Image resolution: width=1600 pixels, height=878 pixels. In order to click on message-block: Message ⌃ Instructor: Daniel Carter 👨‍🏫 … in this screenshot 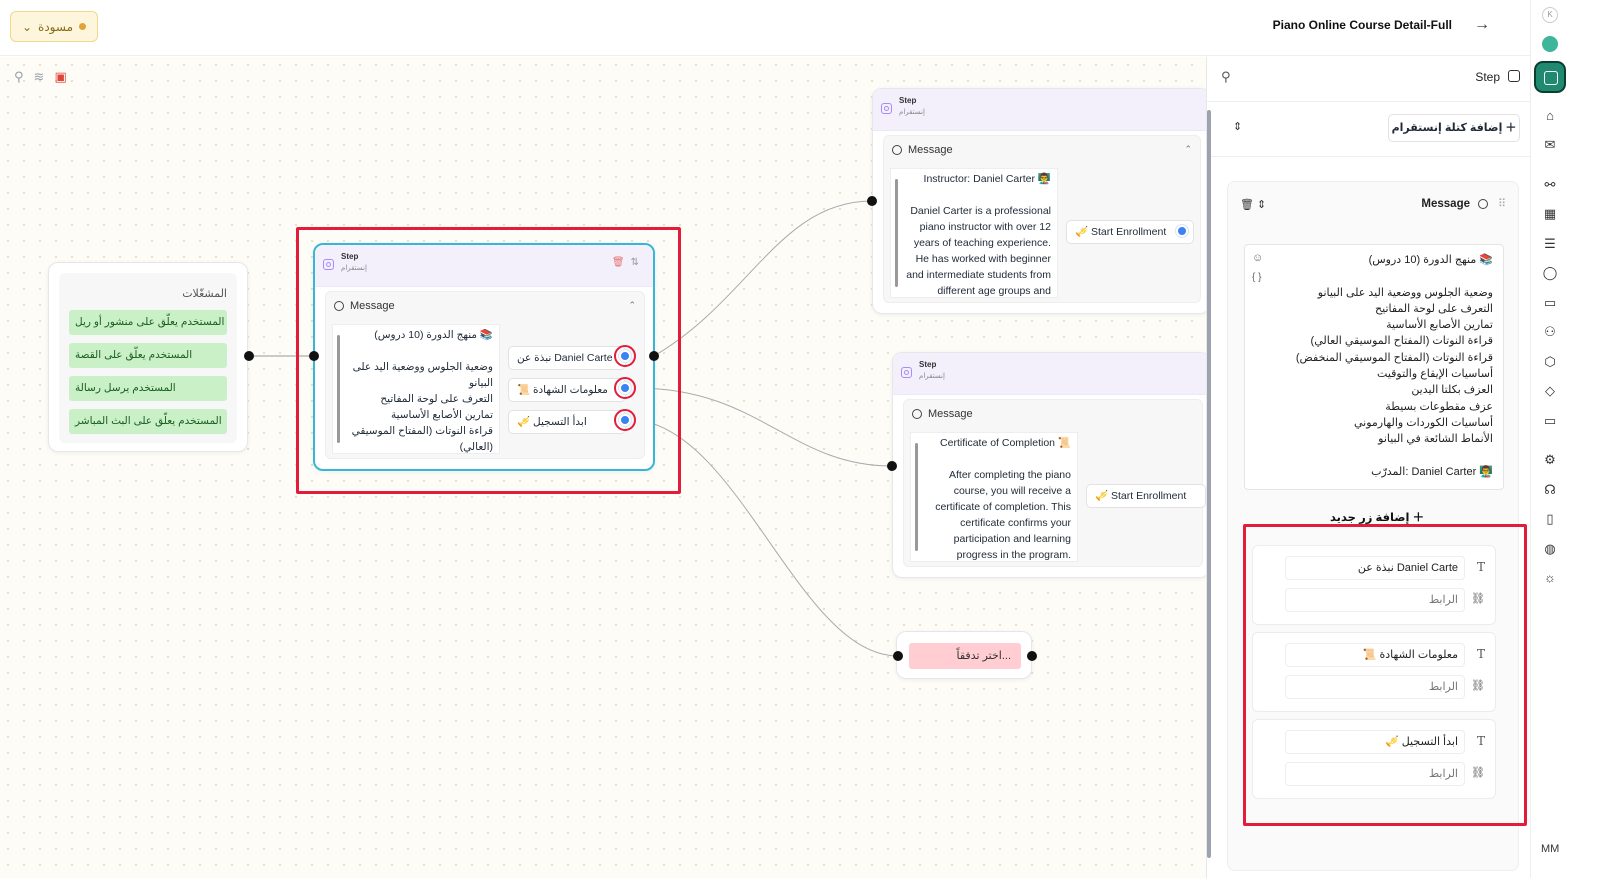, I will do `click(1042, 219)`.